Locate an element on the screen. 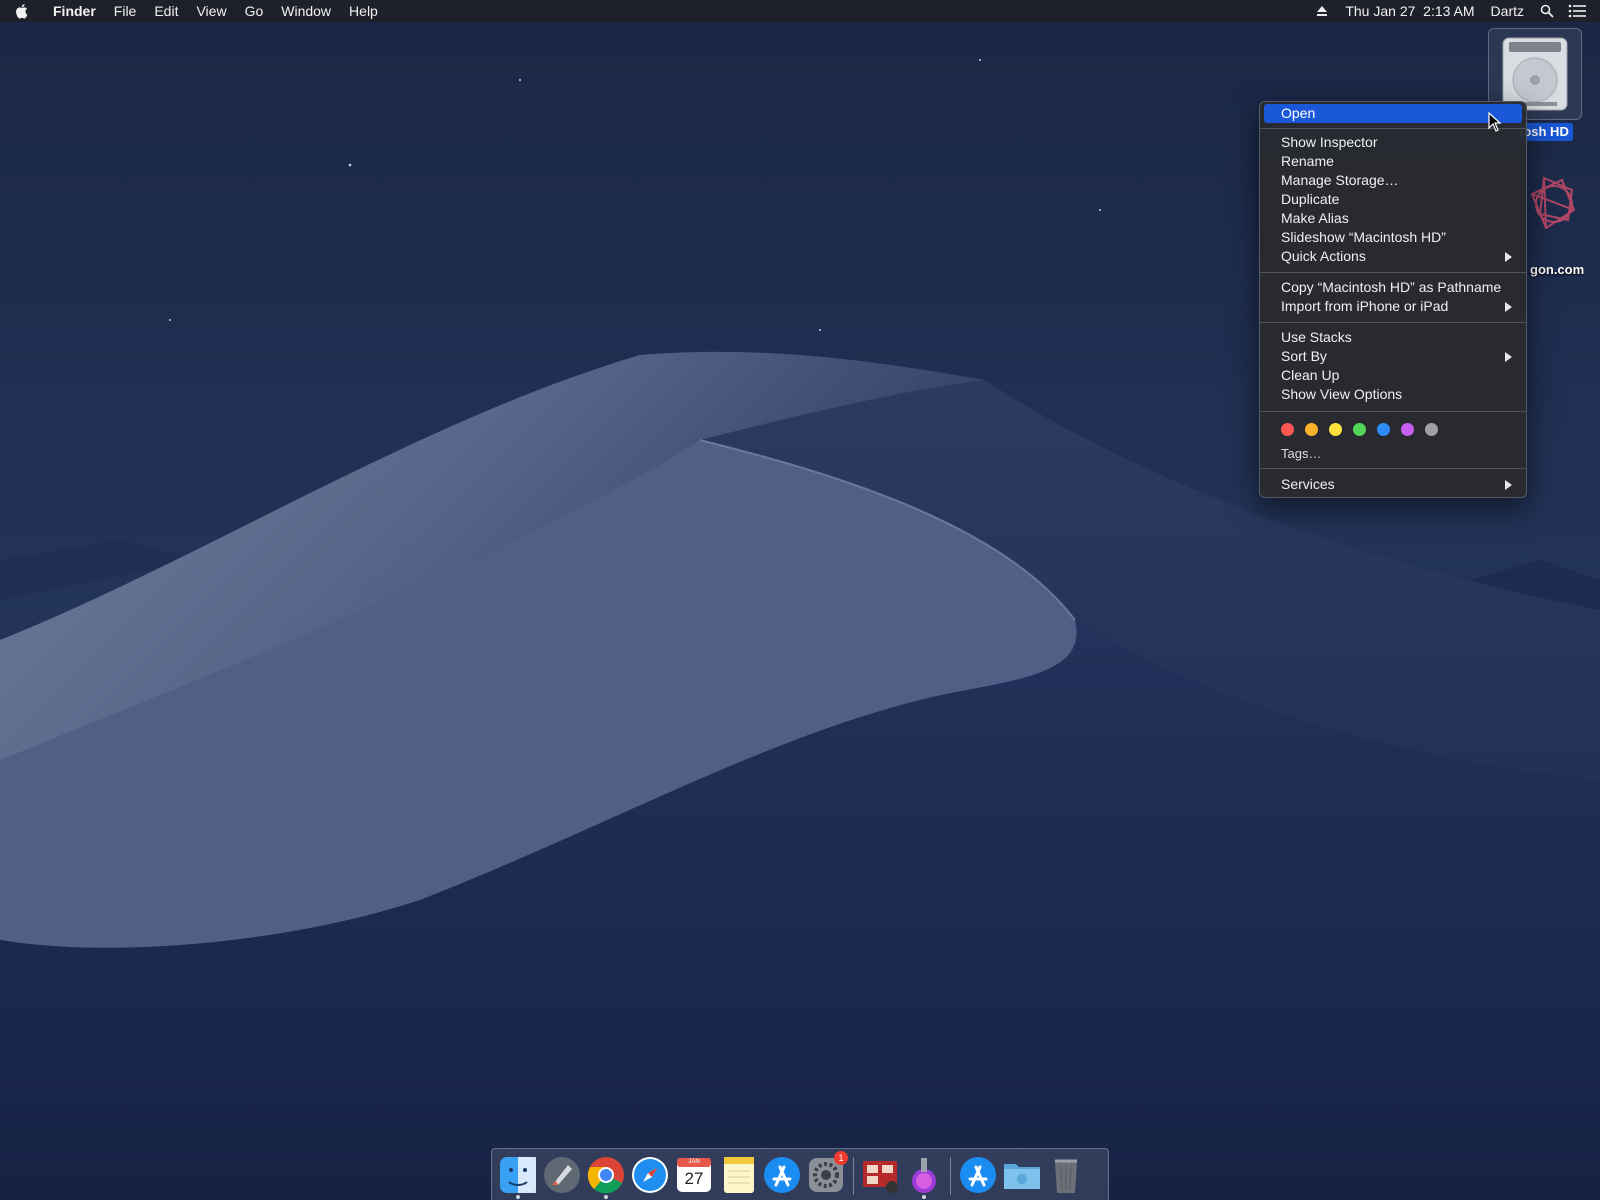 The height and width of the screenshot is (1200, 1600). spotlight-search-icon is located at coordinates (1547, 11).